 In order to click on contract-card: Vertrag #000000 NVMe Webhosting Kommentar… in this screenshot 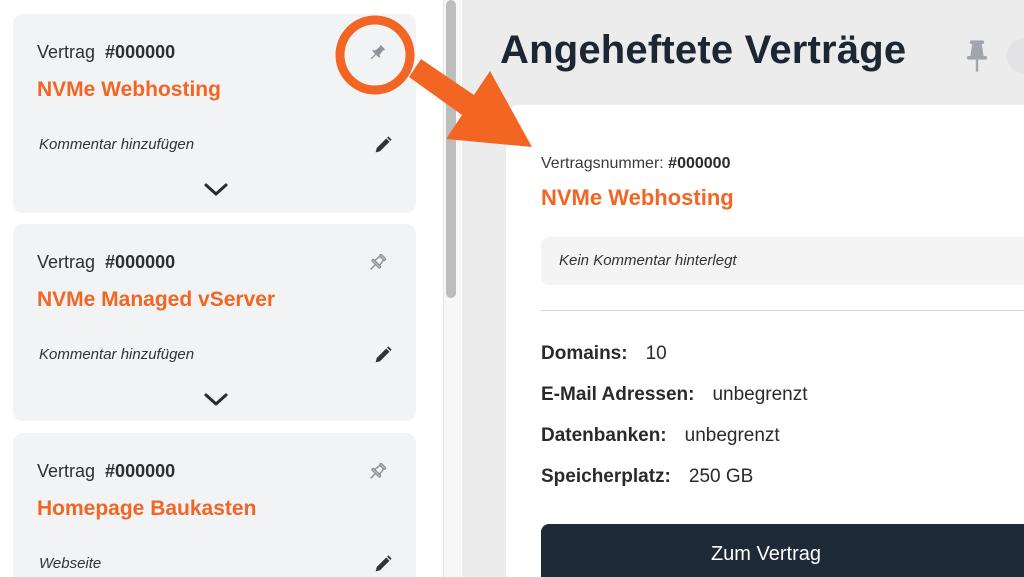, I will do `click(214, 113)`.